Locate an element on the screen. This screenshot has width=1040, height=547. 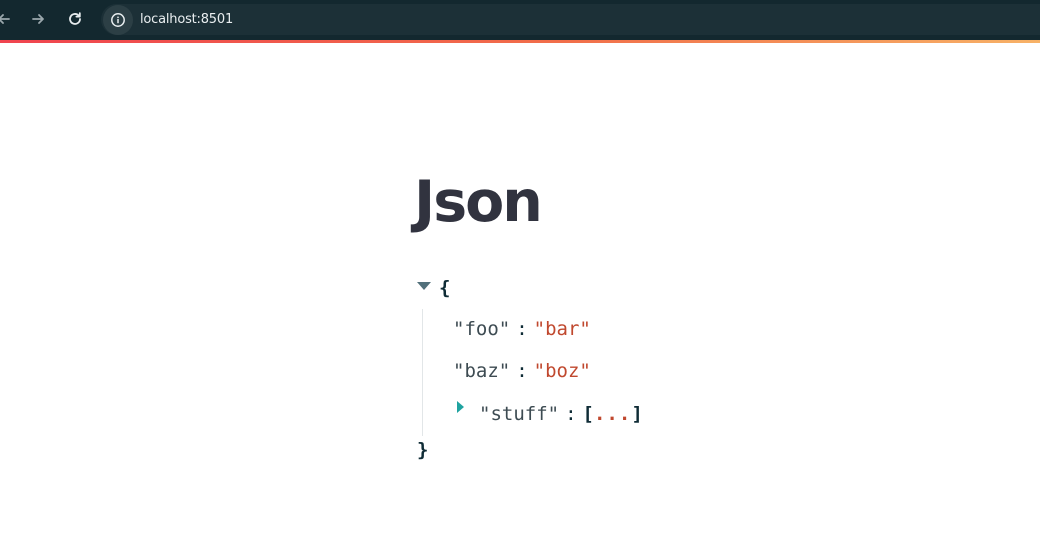
arrow-left-icon is located at coordinates (6, 19).